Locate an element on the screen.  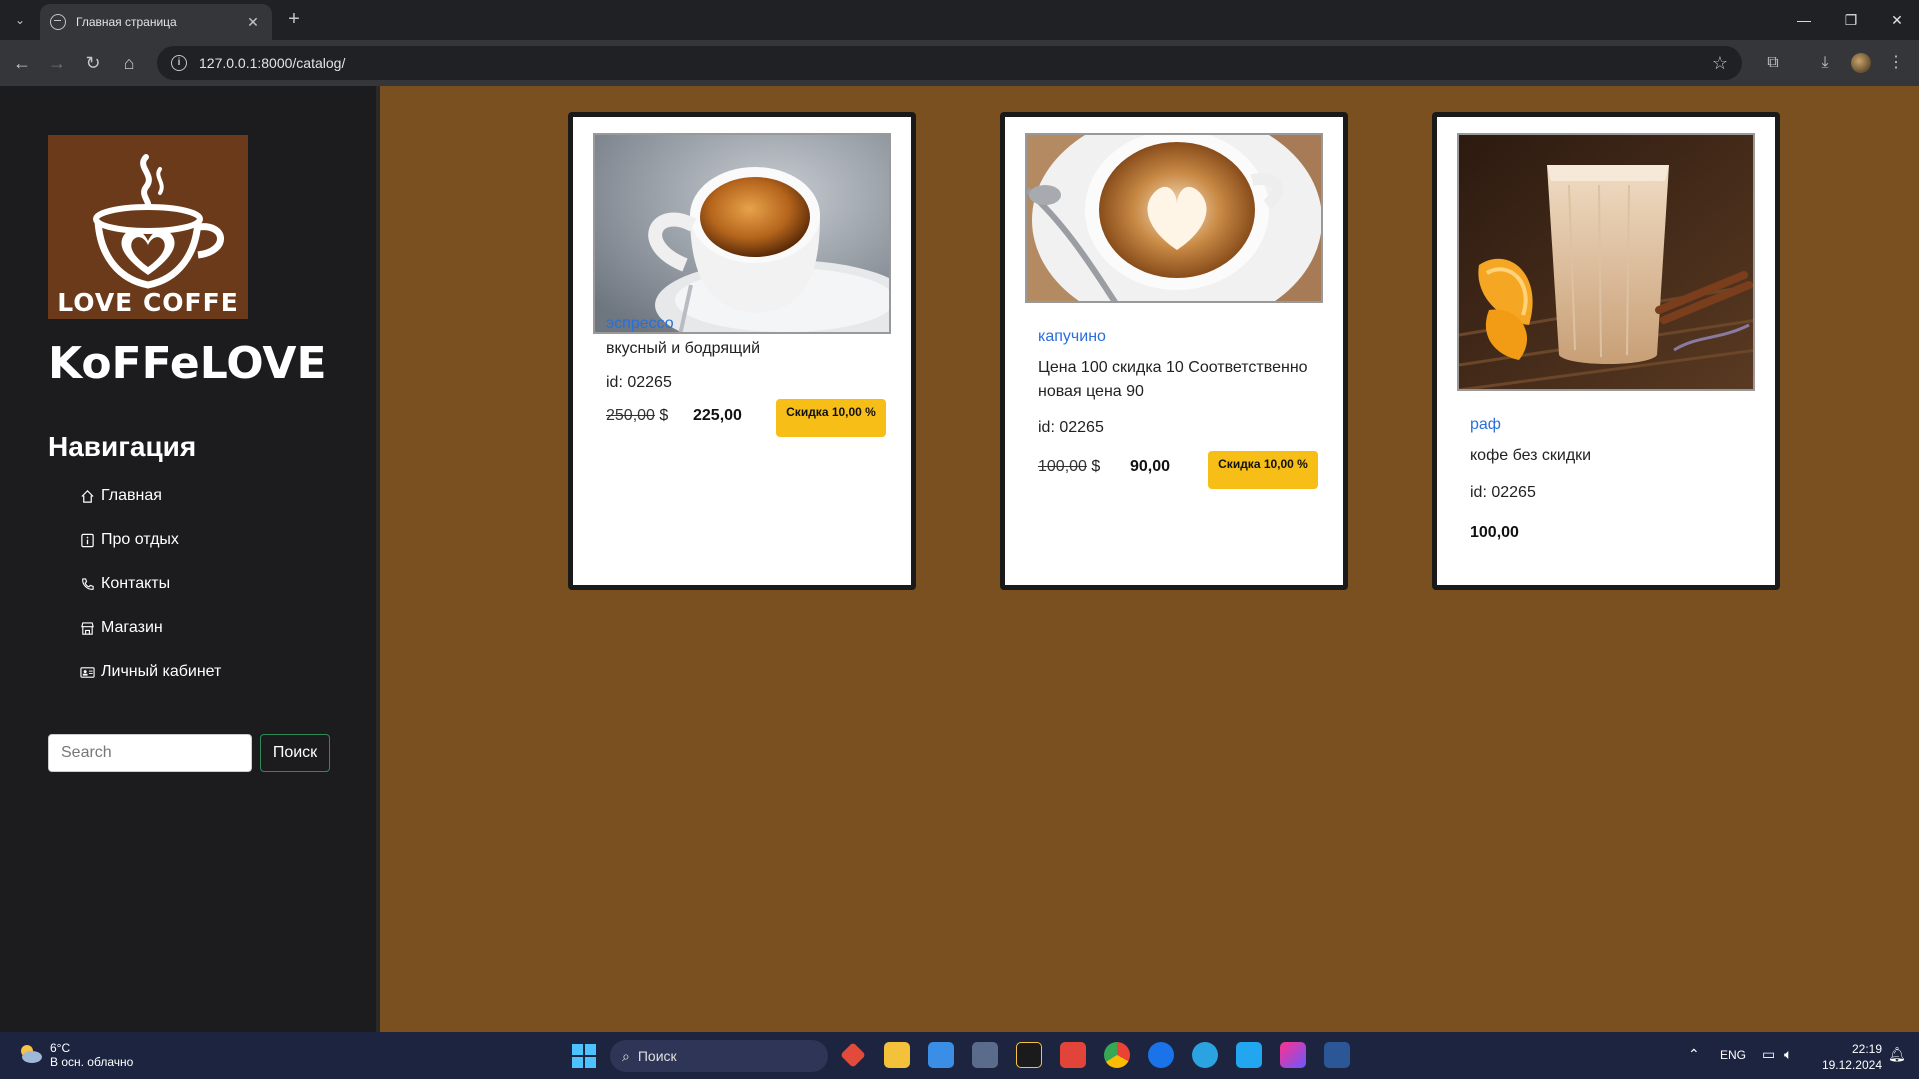
product-name-link: раф is located at coordinates (1485, 425).